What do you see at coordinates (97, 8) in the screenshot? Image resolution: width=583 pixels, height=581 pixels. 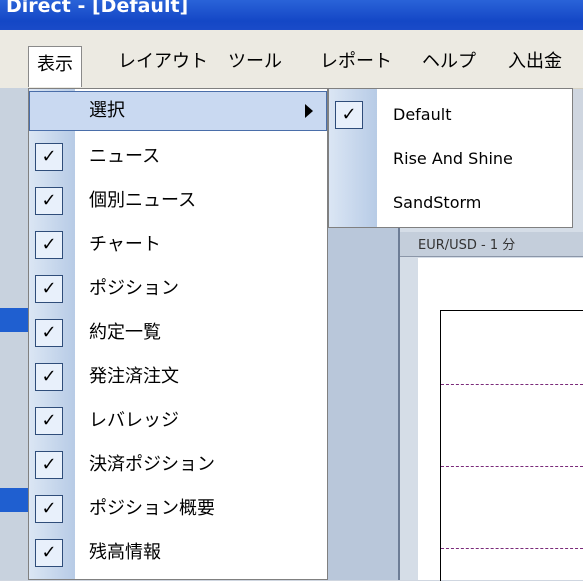 I see `window-title: Direct - [Default]` at bounding box center [97, 8].